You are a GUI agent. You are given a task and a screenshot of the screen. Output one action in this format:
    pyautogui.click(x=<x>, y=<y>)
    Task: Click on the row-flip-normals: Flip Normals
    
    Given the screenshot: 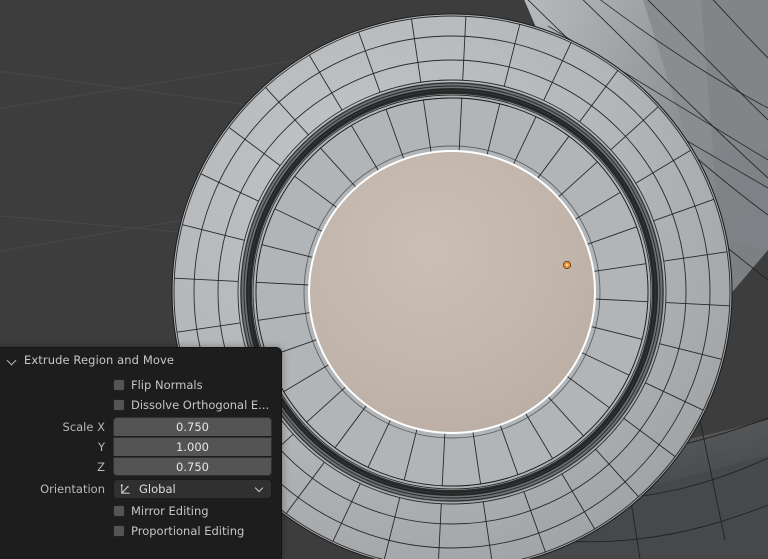 What is the action you would take?
    pyautogui.click(x=136, y=384)
    